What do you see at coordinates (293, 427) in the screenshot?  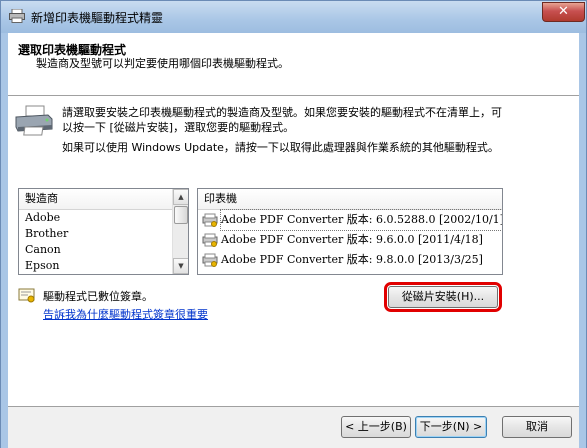 I see `wizard-footer` at bounding box center [293, 427].